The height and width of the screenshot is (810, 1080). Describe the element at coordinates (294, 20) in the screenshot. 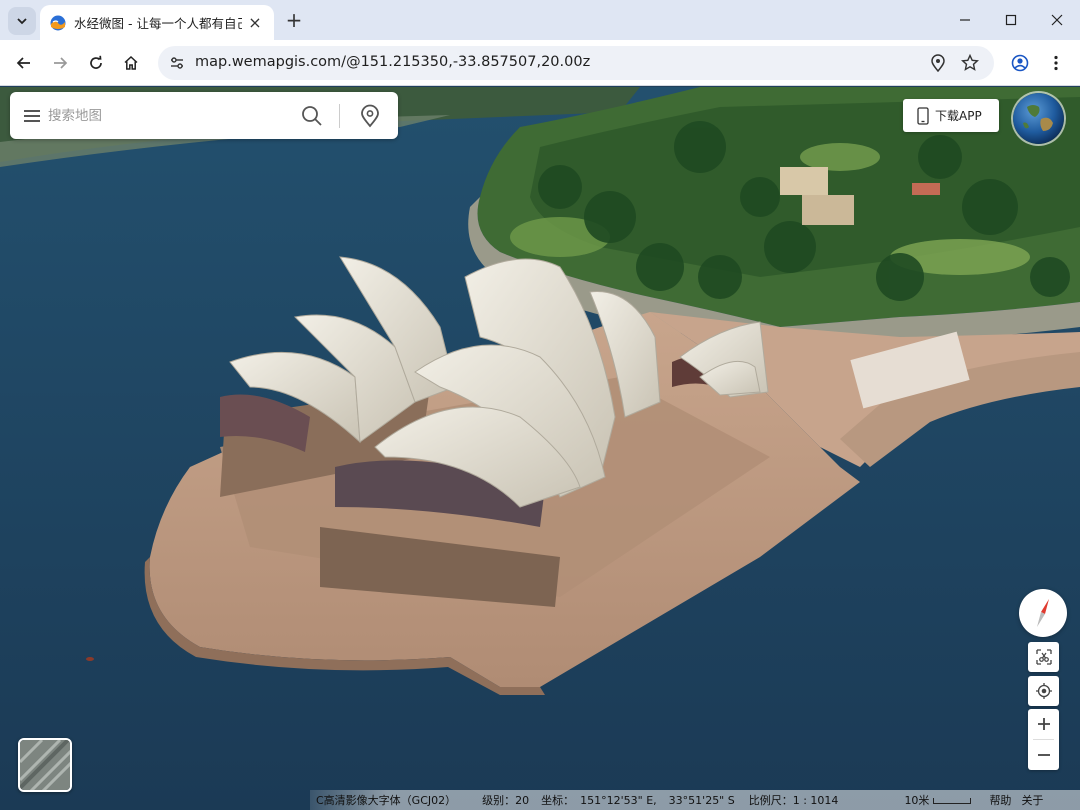

I see `new-tab-button: +` at that location.